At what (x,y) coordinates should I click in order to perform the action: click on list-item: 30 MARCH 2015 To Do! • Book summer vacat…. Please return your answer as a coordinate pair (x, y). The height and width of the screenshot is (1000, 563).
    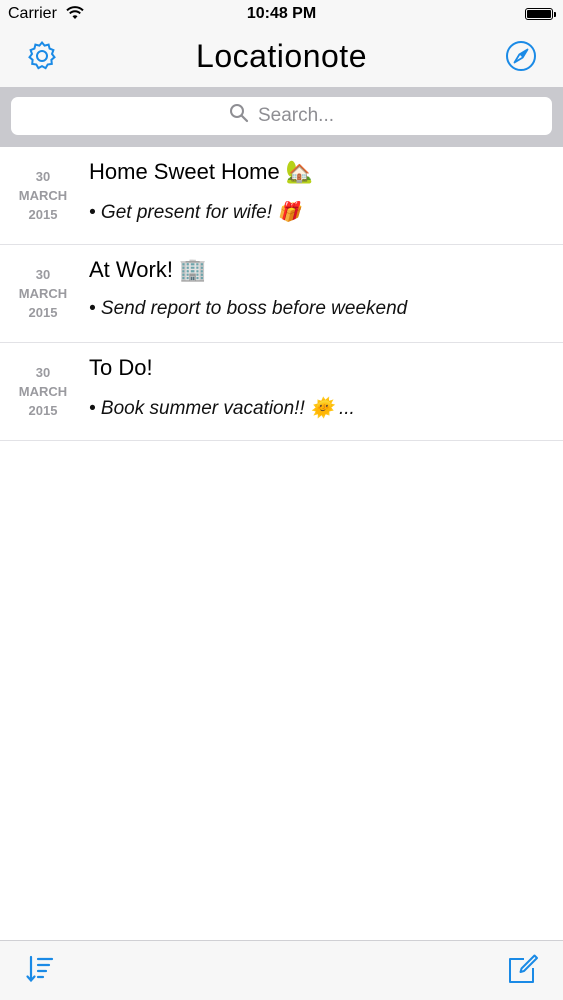
    Looking at the image, I should click on (281, 392).